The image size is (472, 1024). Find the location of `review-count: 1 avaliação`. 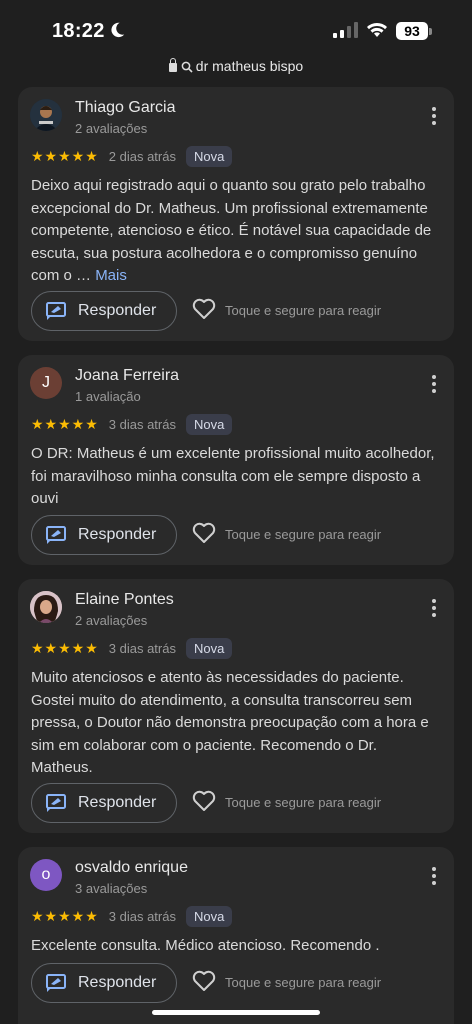

review-count: 1 avaliação is located at coordinates (108, 396).